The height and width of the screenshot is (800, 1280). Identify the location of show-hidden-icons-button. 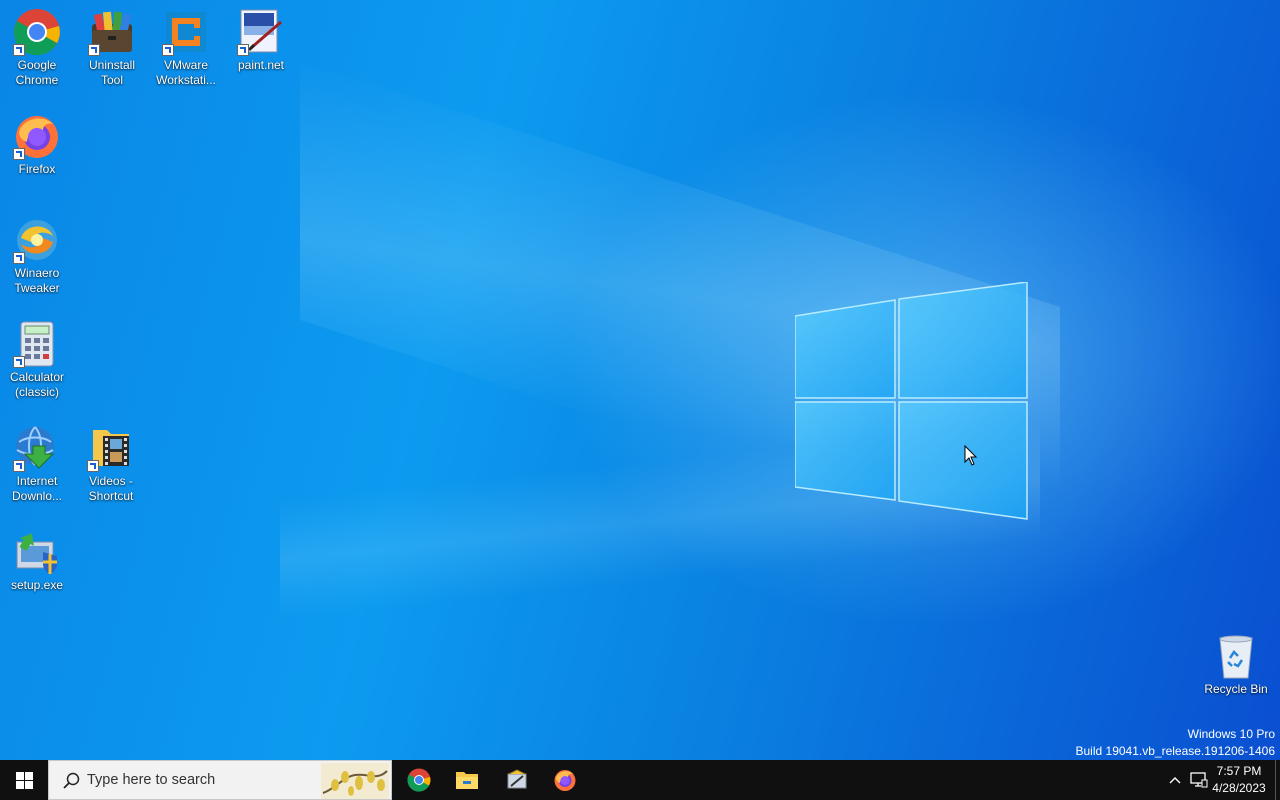
(1175, 780).